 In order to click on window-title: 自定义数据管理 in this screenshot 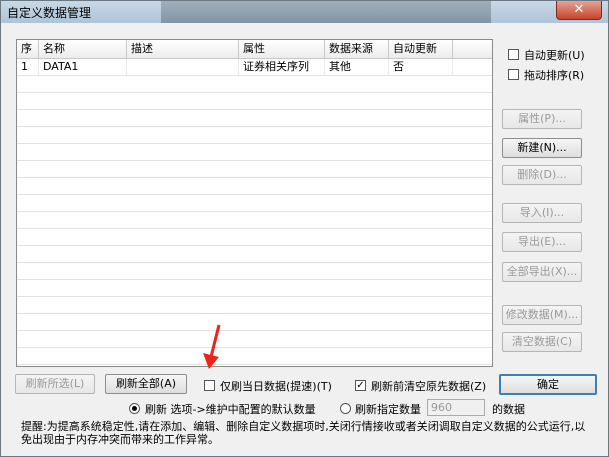, I will do `click(49, 13)`.